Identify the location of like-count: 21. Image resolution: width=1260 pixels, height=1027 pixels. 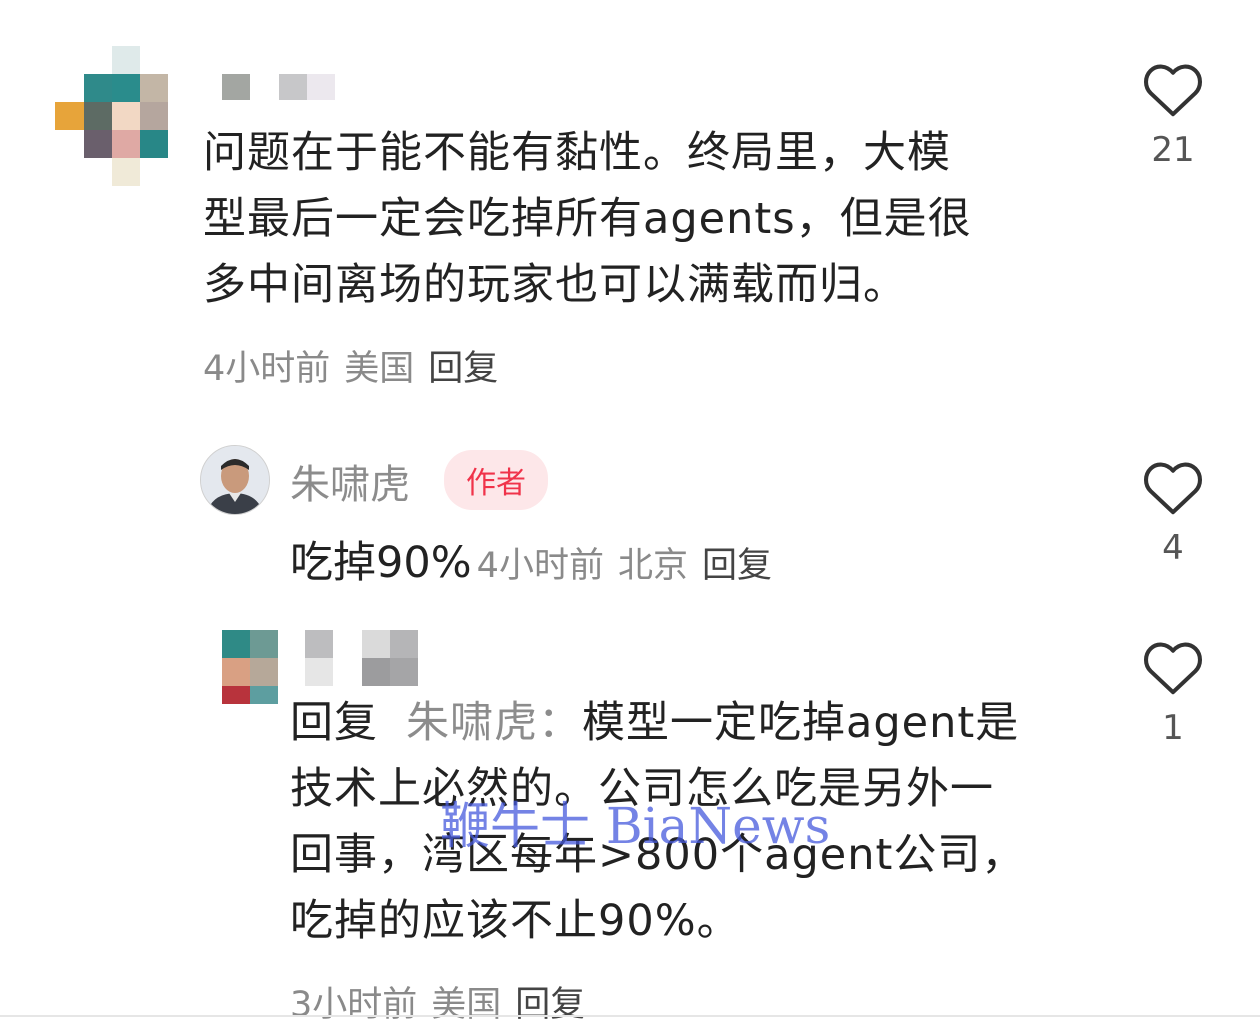
(1173, 150).